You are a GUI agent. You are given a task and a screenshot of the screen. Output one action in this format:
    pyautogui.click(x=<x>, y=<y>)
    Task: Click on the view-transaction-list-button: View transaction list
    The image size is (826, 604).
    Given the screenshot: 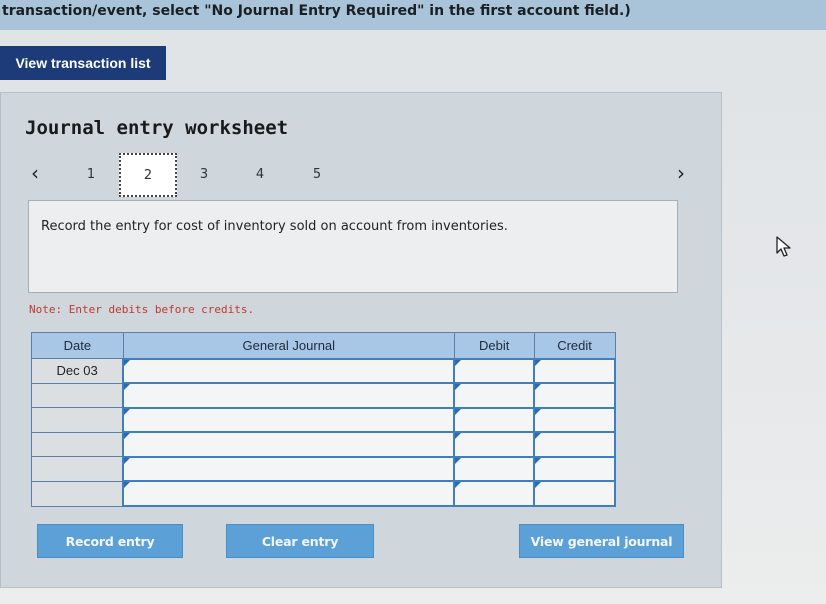 What is the action you would take?
    pyautogui.click(x=83, y=63)
    